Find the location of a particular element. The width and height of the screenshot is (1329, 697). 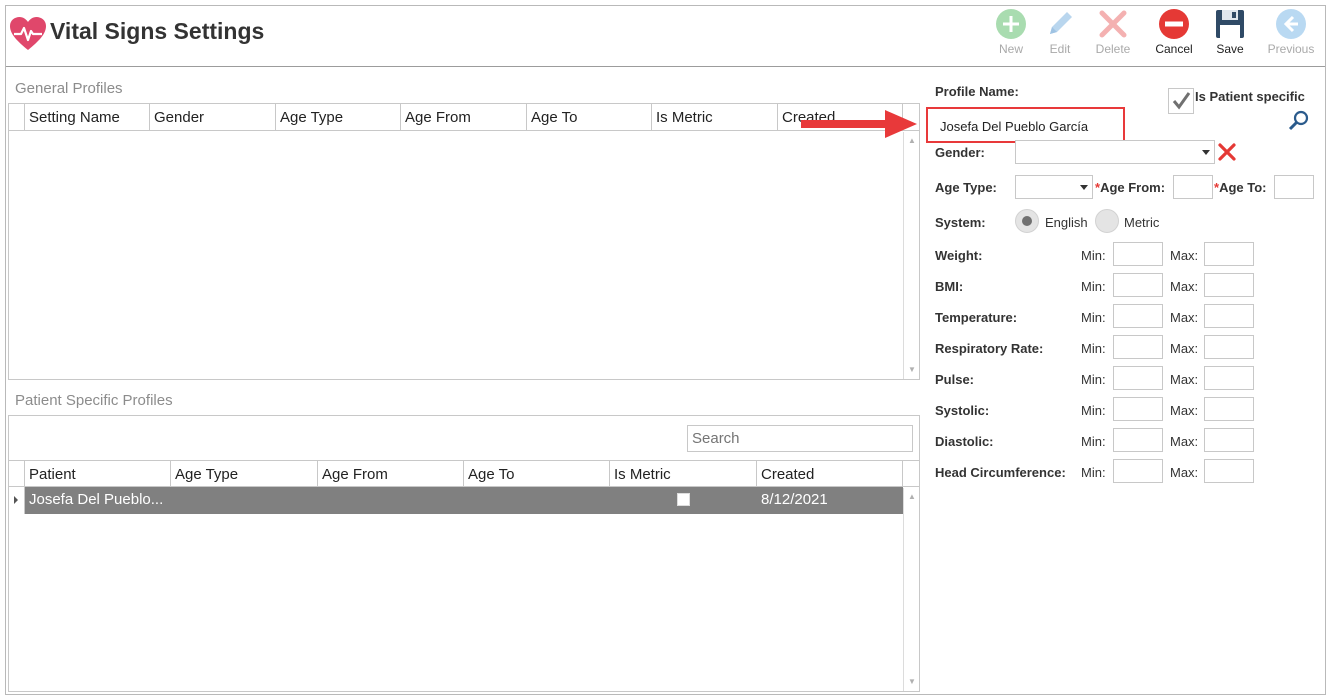

heart-pulse-icon is located at coordinates (28, 33).